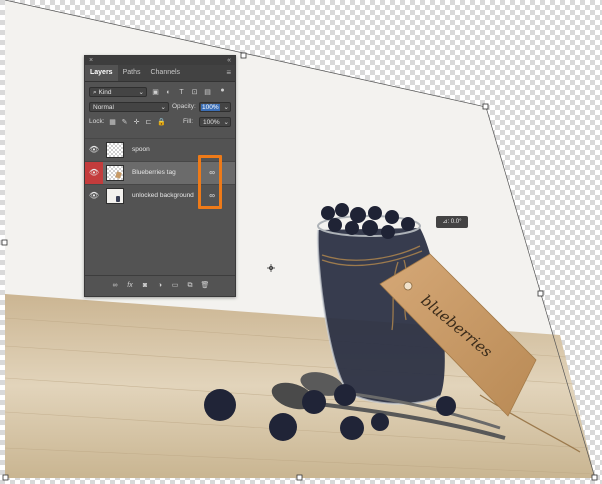 The width and height of the screenshot is (602, 484). Describe the element at coordinates (129, 107) in the screenshot. I see `blend-mode-select: Normal ⌄` at that location.